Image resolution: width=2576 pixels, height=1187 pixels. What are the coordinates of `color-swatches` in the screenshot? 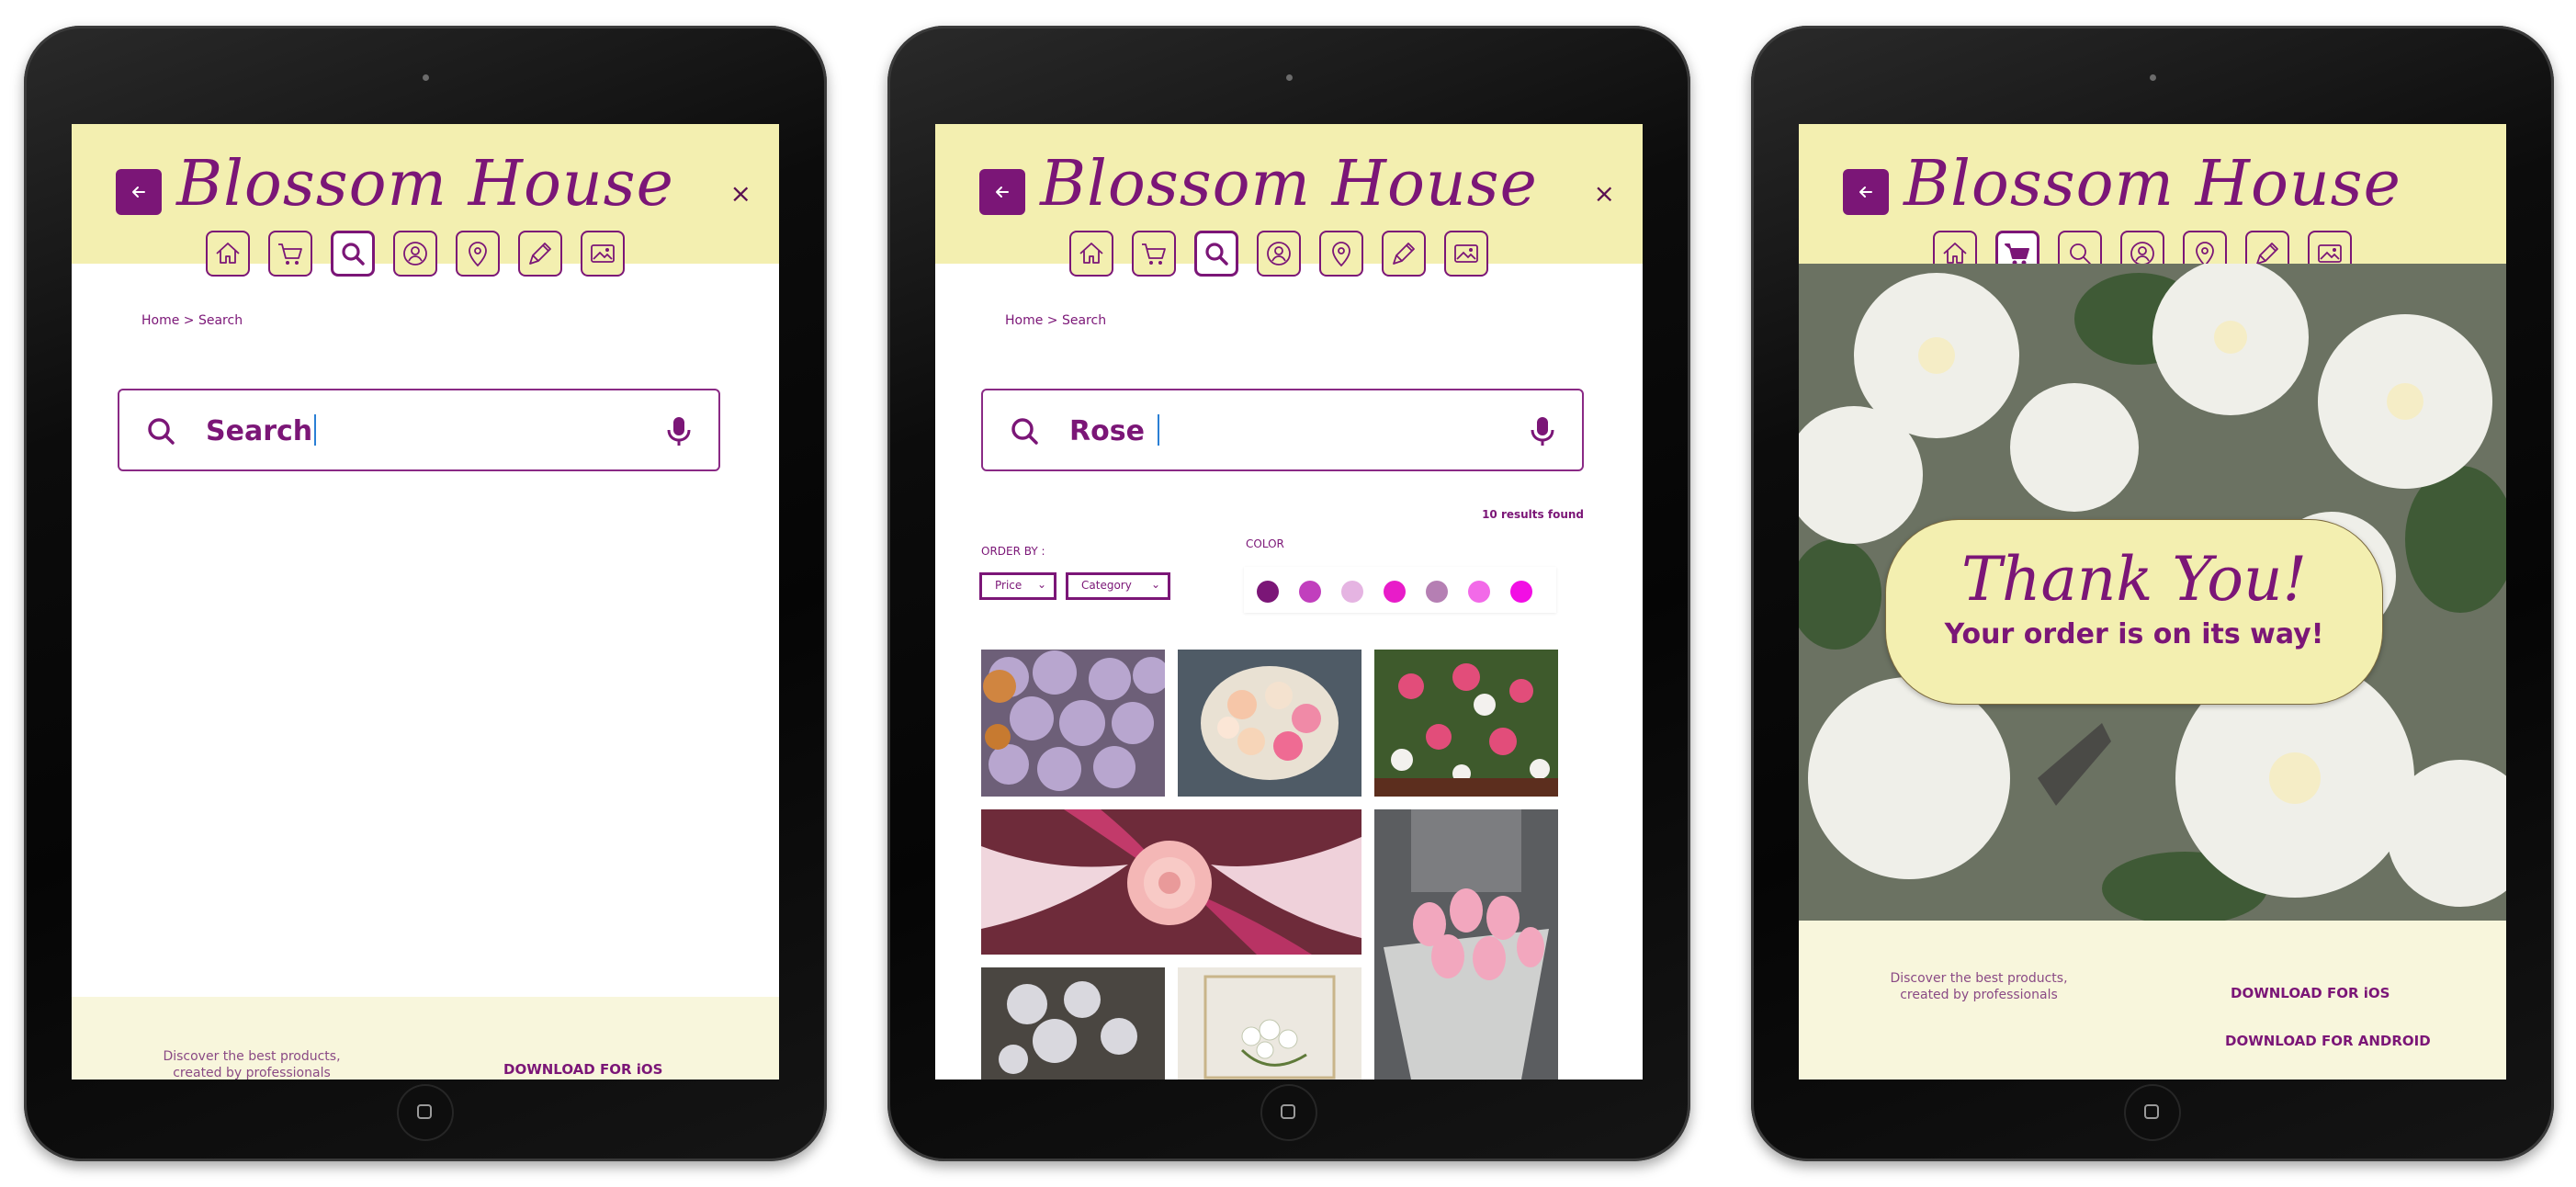 It's located at (1400, 590).